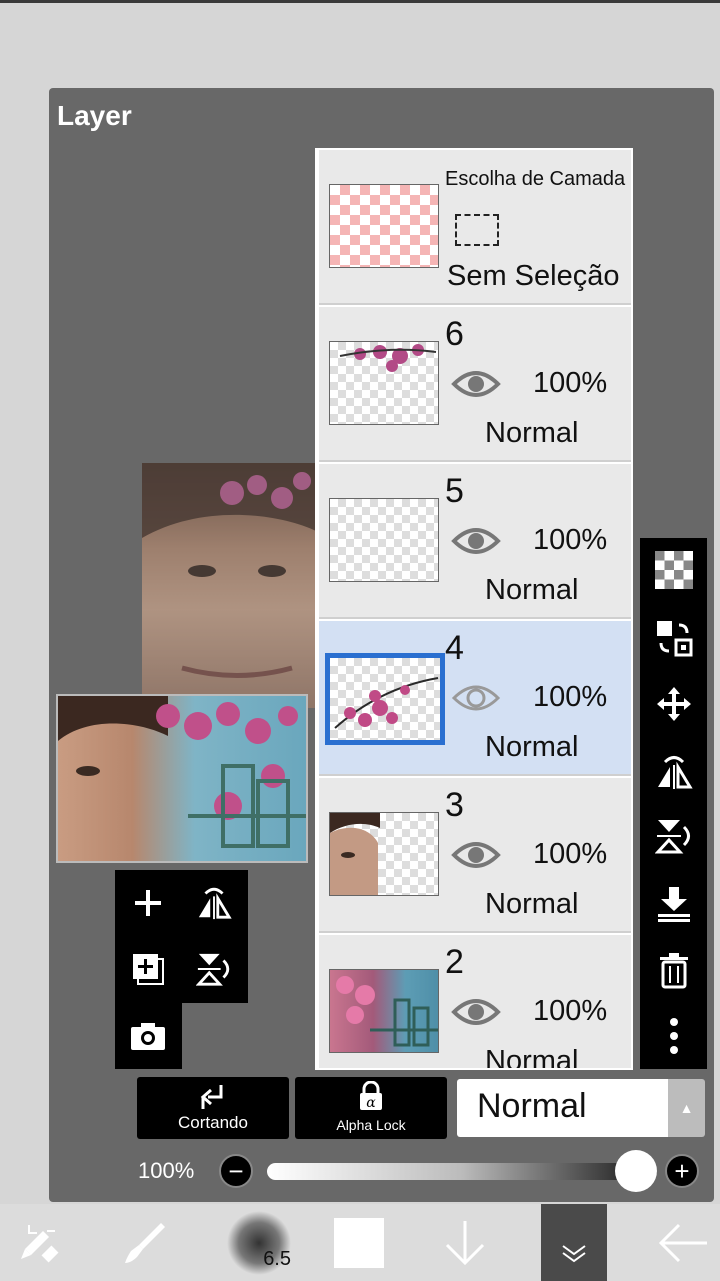 This screenshot has width=720, height=1281. What do you see at coordinates (148, 969) in the screenshot?
I see `add-layer-copy-icon` at bounding box center [148, 969].